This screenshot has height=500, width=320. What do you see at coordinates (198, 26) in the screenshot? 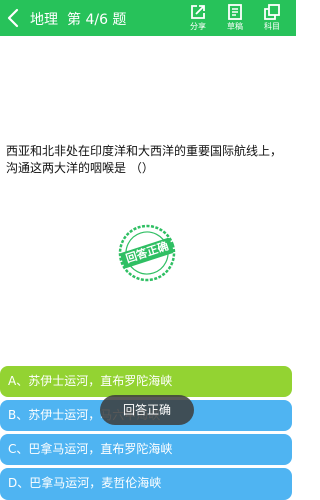
I see `share-label: 分享` at bounding box center [198, 26].